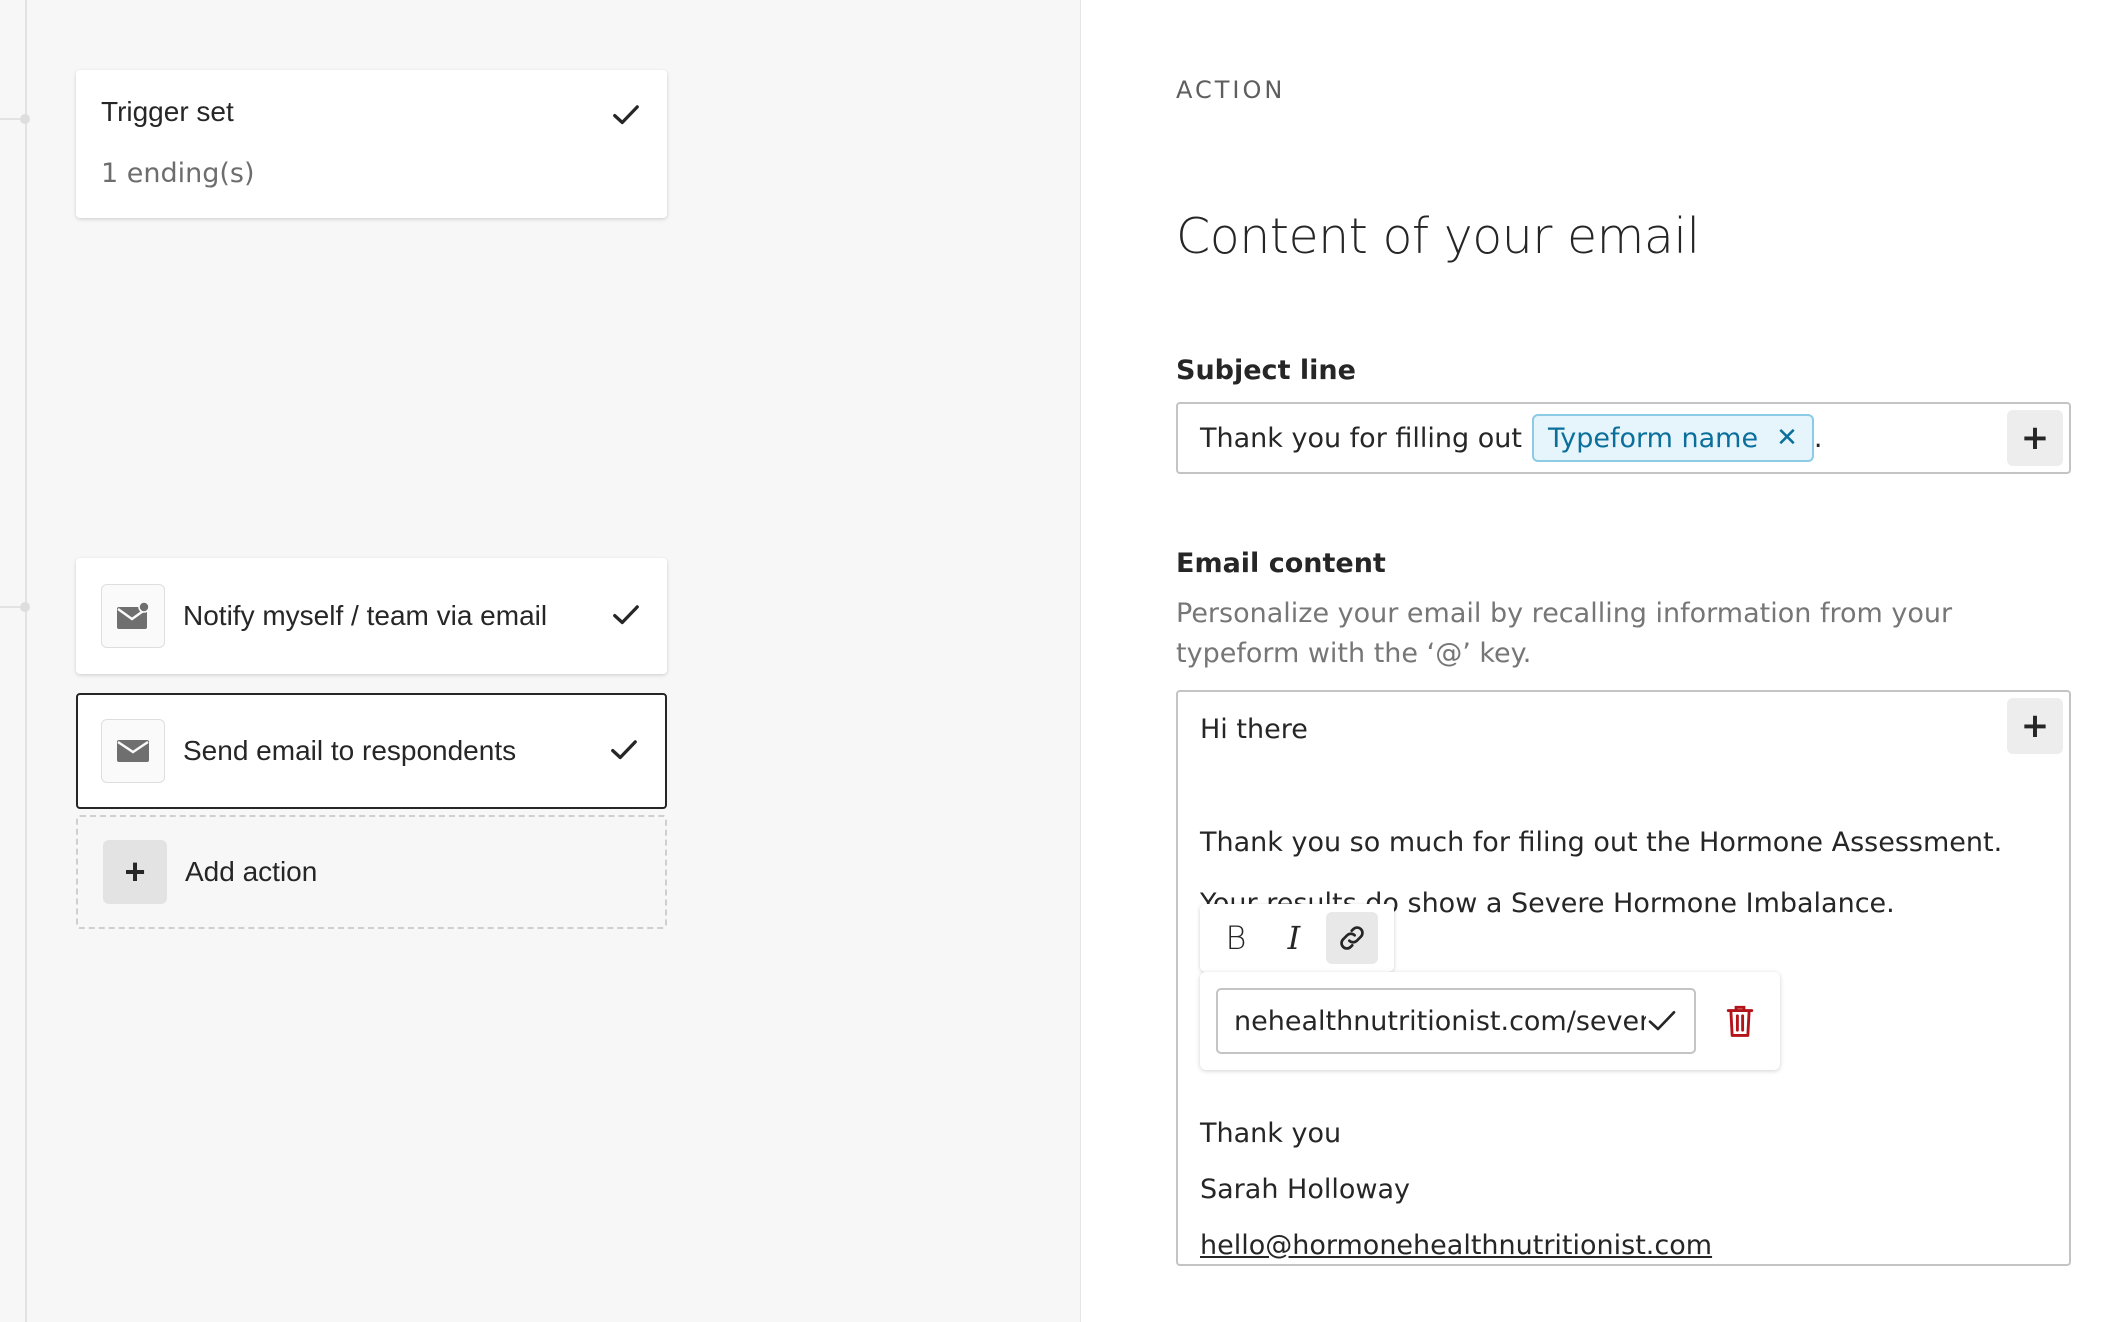 This screenshot has height=1322, width=2113. Describe the element at coordinates (133, 616) in the screenshot. I see `mail-notification-icon` at that location.